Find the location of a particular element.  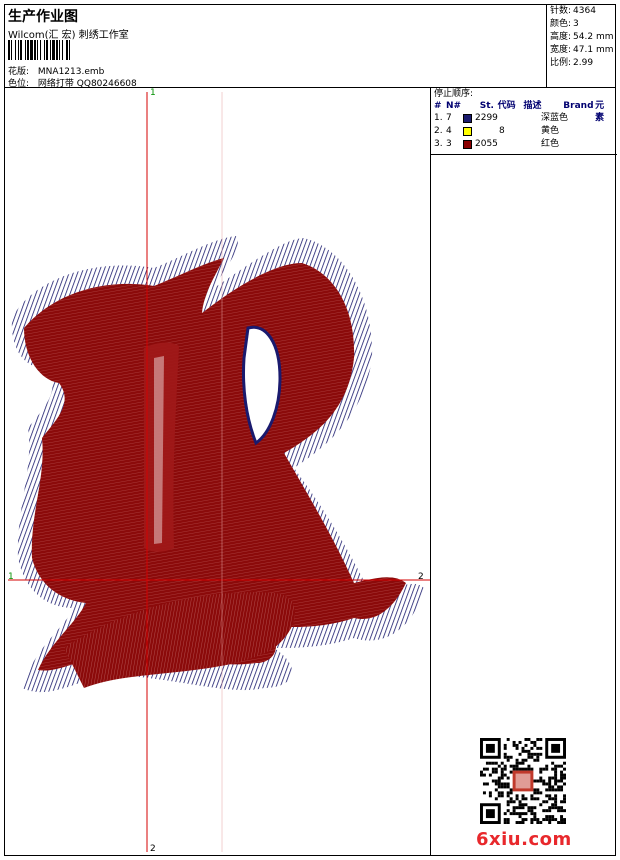

stat-width: 宽度: 47.1 mm is located at coordinates (582, 50).